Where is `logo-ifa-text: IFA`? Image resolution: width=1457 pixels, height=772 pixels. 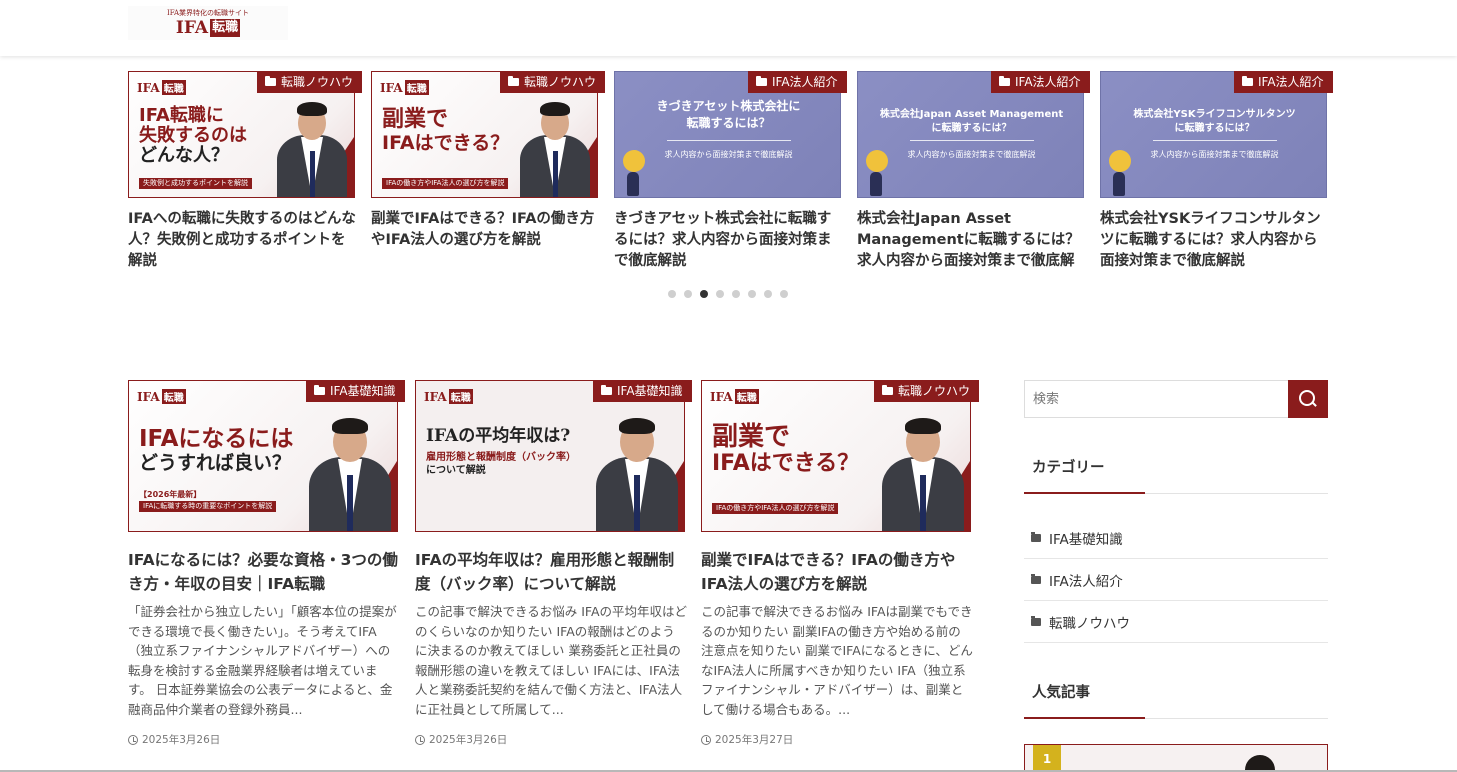 logo-ifa-text: IFA is located at coordinates (192, 28).